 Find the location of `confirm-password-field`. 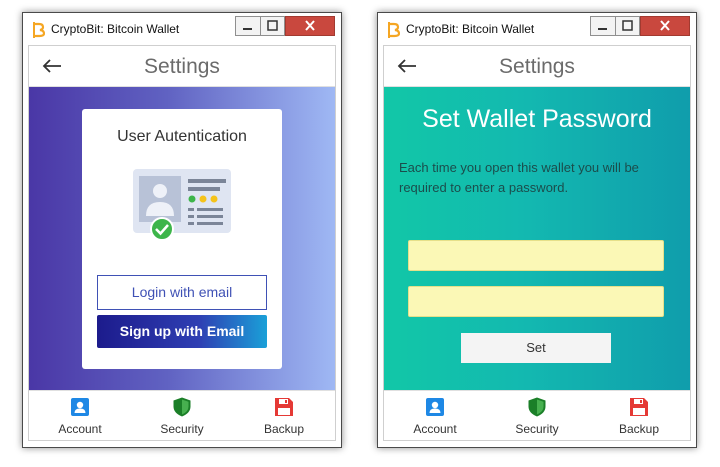

confirm-password-field is located at coordinates (536, 301).